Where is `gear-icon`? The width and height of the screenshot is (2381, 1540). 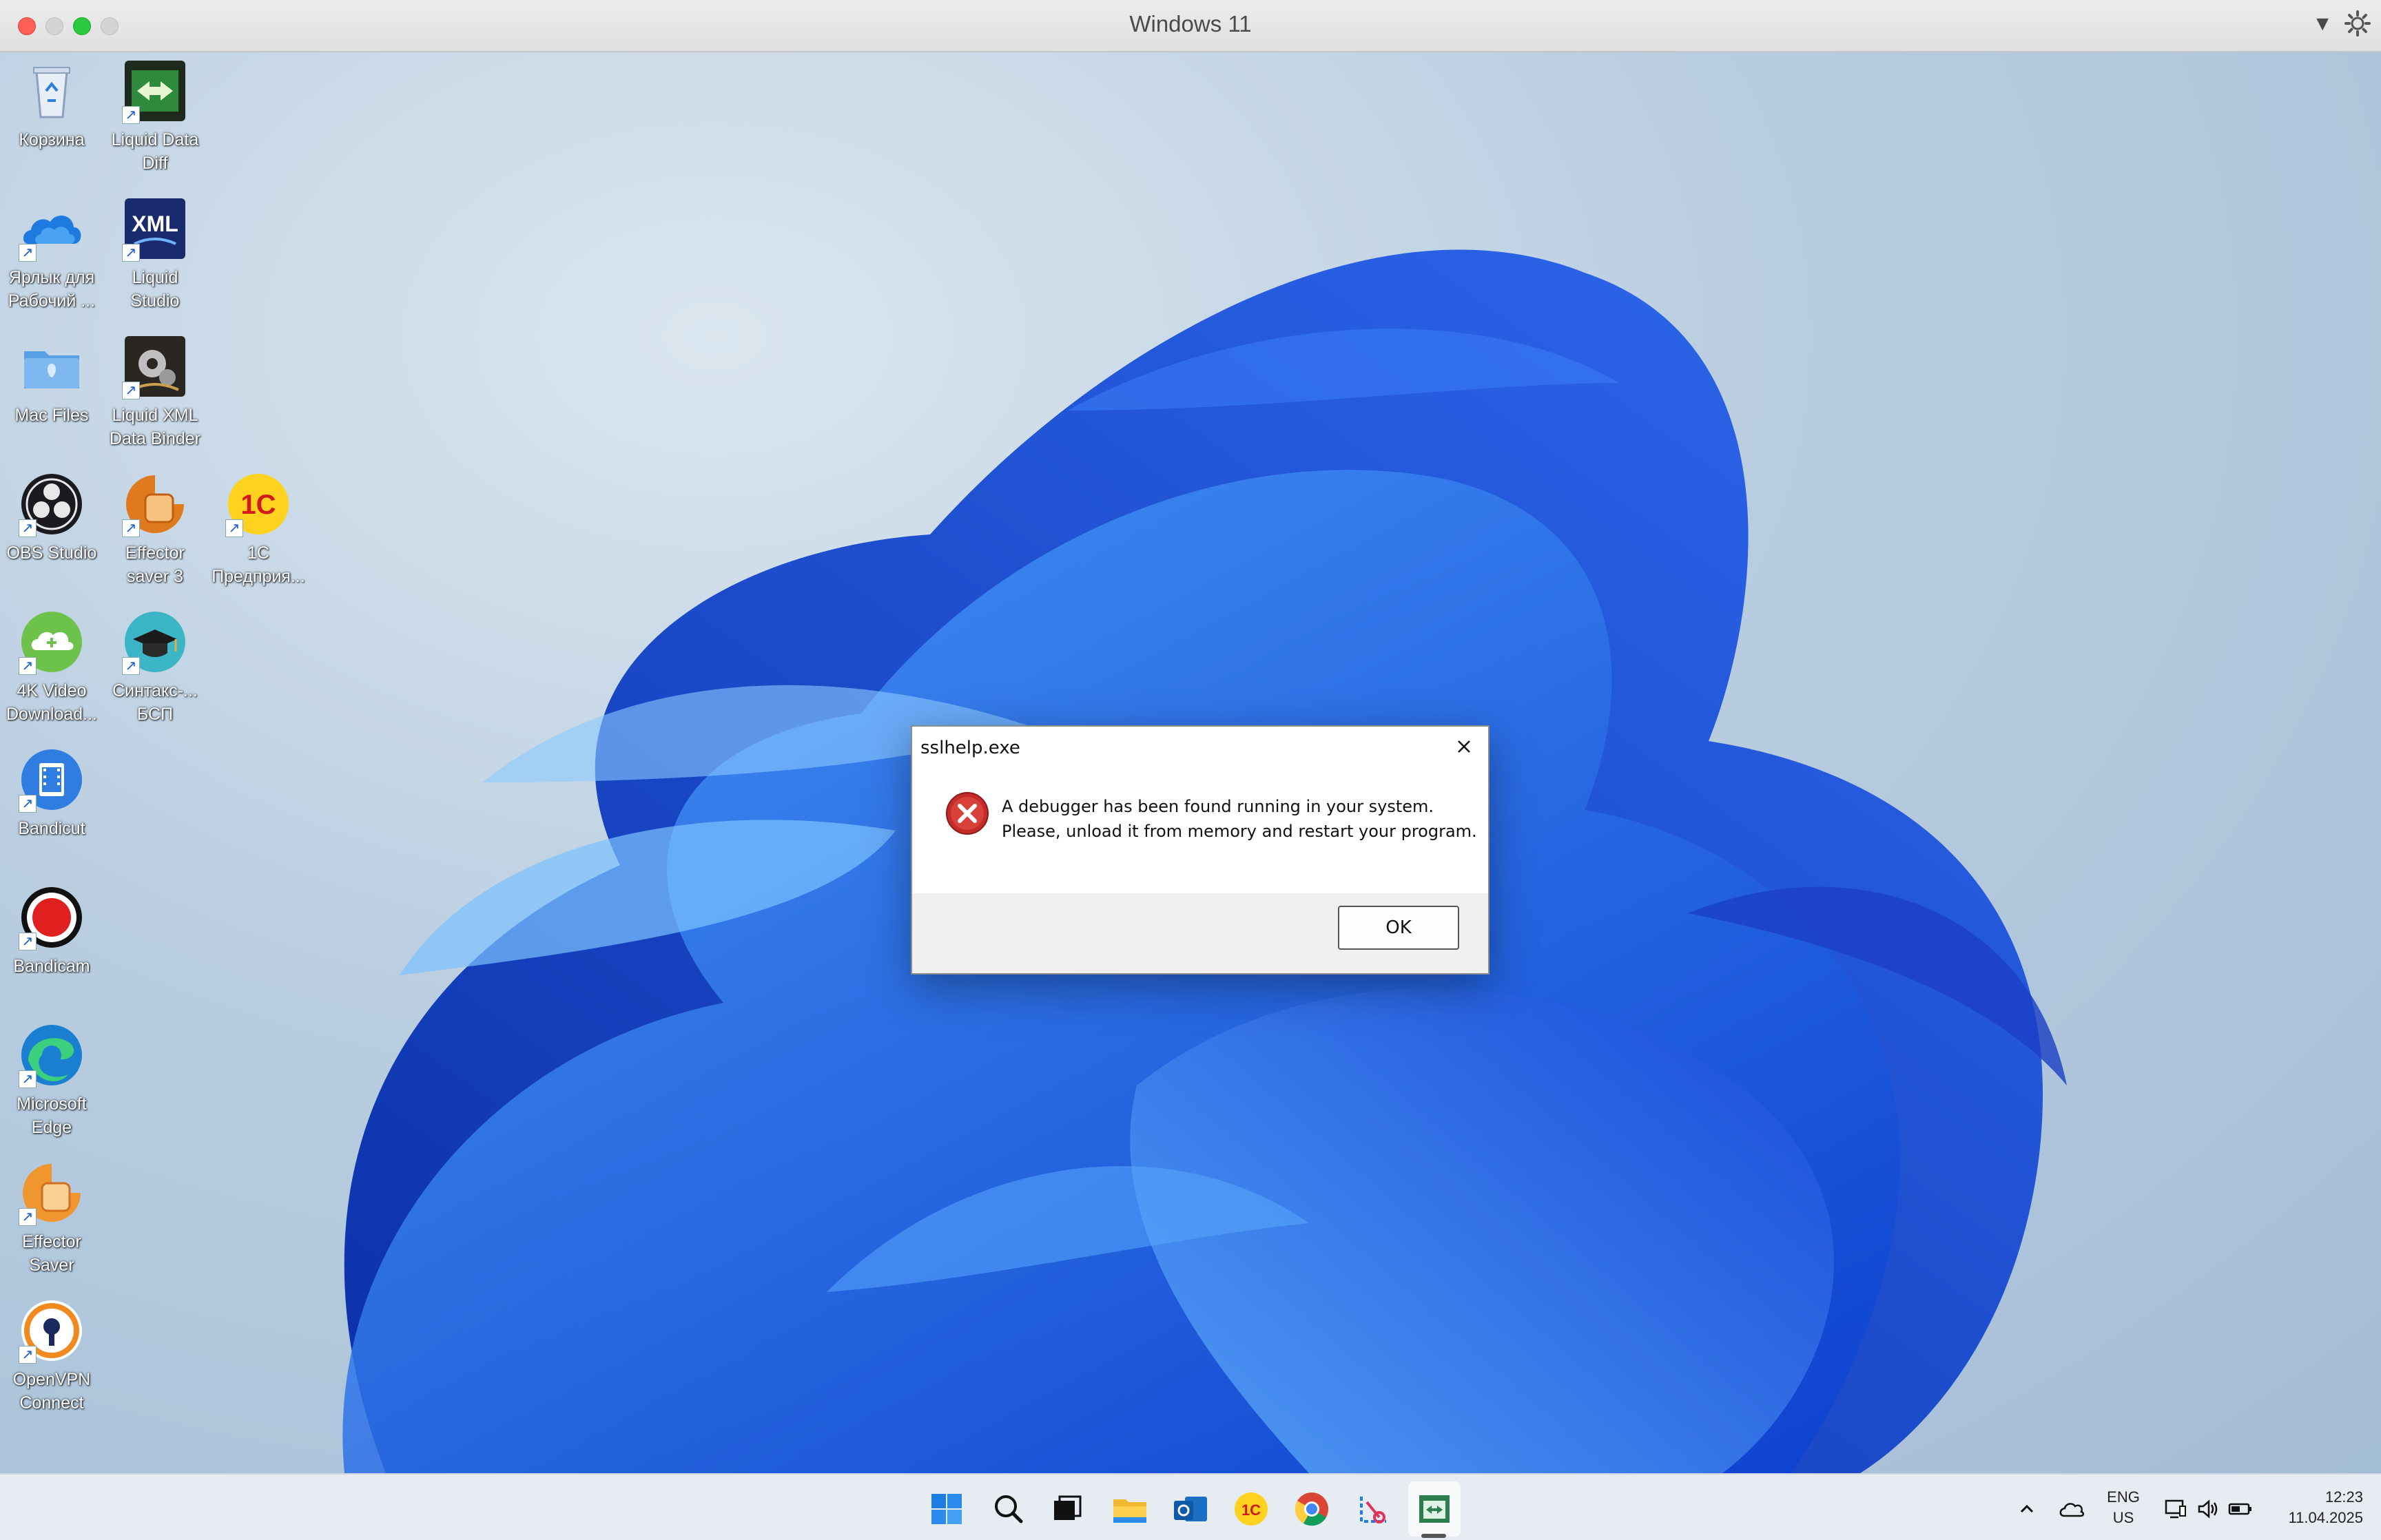 gear-icon is located at coordinates (2358, 23).